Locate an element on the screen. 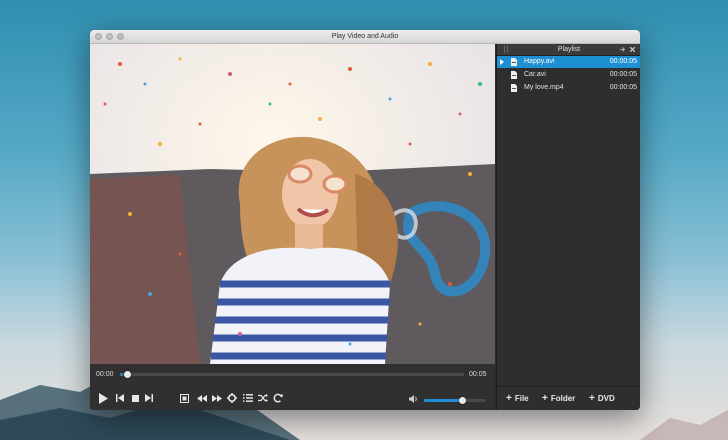 The width and height of the screenshot is (728, 440). playlist-toggle-button is located at coordinates (247, 398).